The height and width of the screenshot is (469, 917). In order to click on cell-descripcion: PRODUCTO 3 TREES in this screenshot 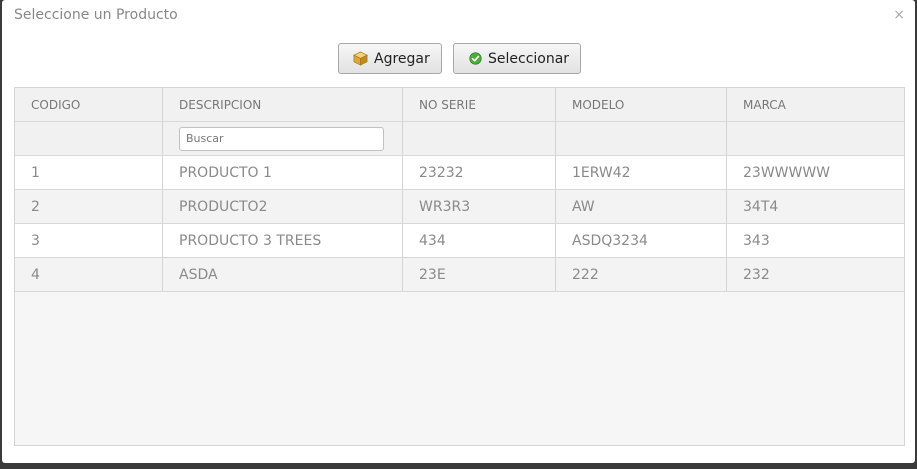, I will do `click(283, 240)`.